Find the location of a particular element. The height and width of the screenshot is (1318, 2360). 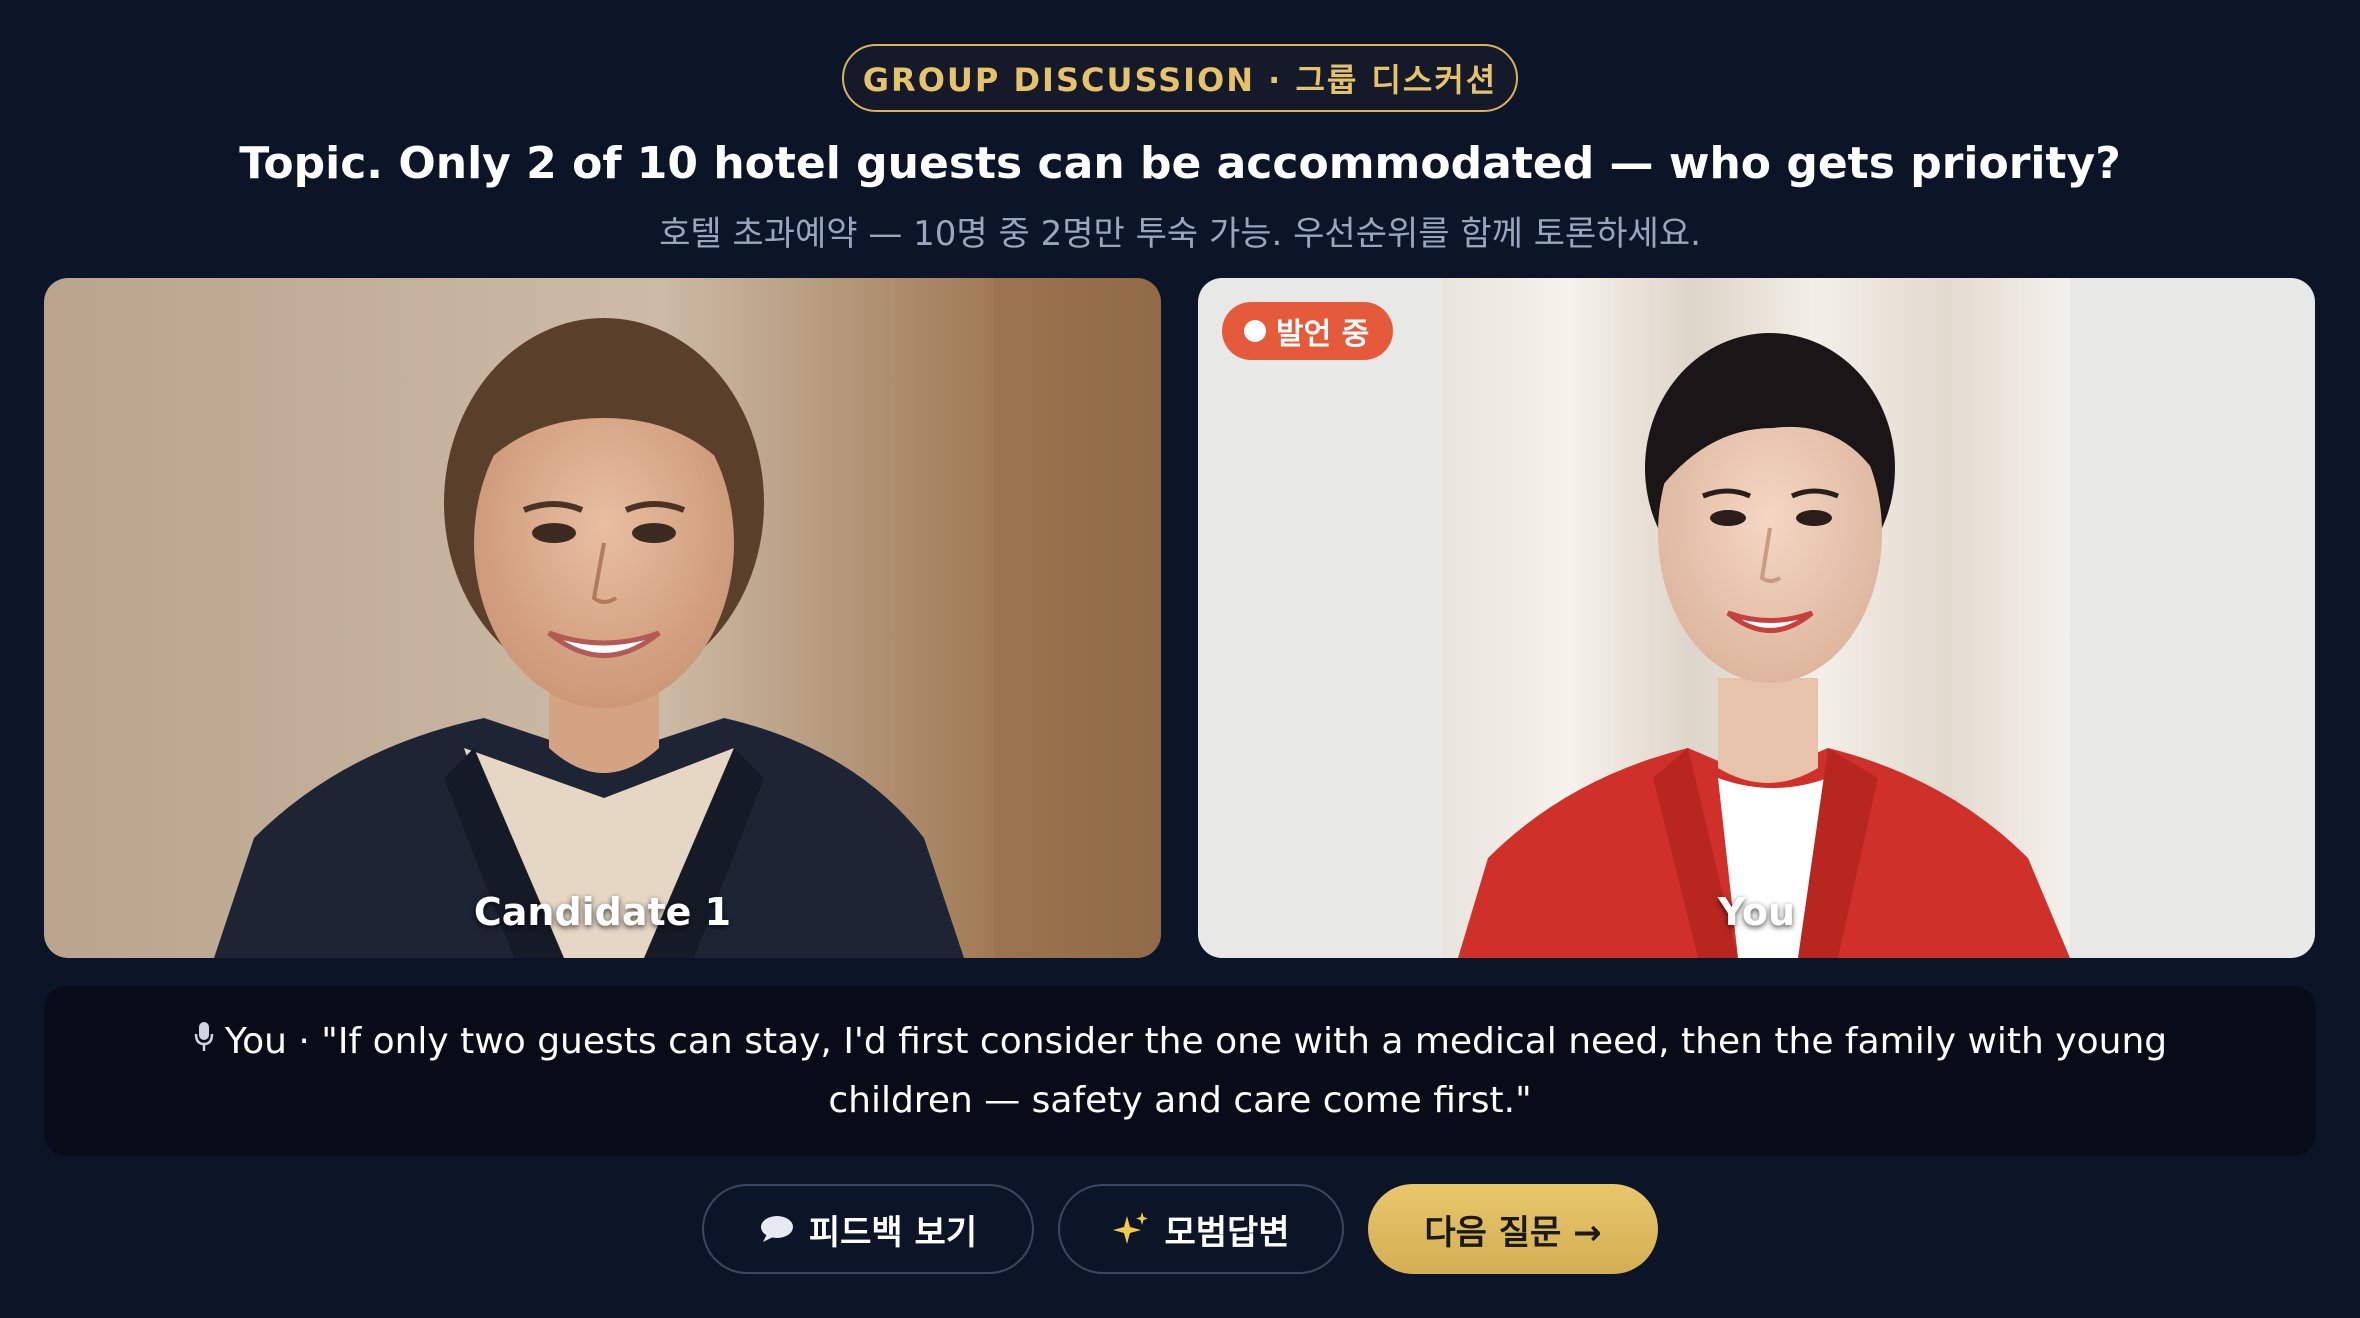

view-feedback-button: 피드백 보기 is located at coordinates (868, 1229).